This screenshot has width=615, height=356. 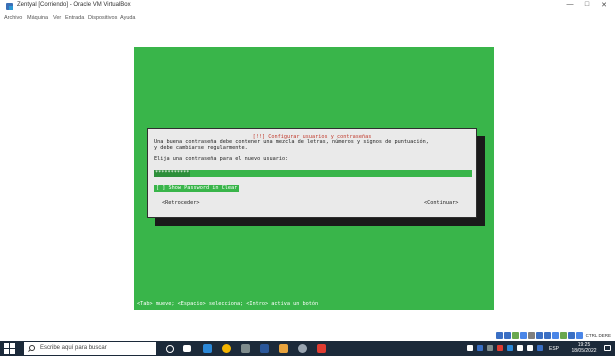 What do you see at coordinates (180, 203) in the screenshot?
I see `back-button: <Retroceder>` at bounding box center [180, 203].